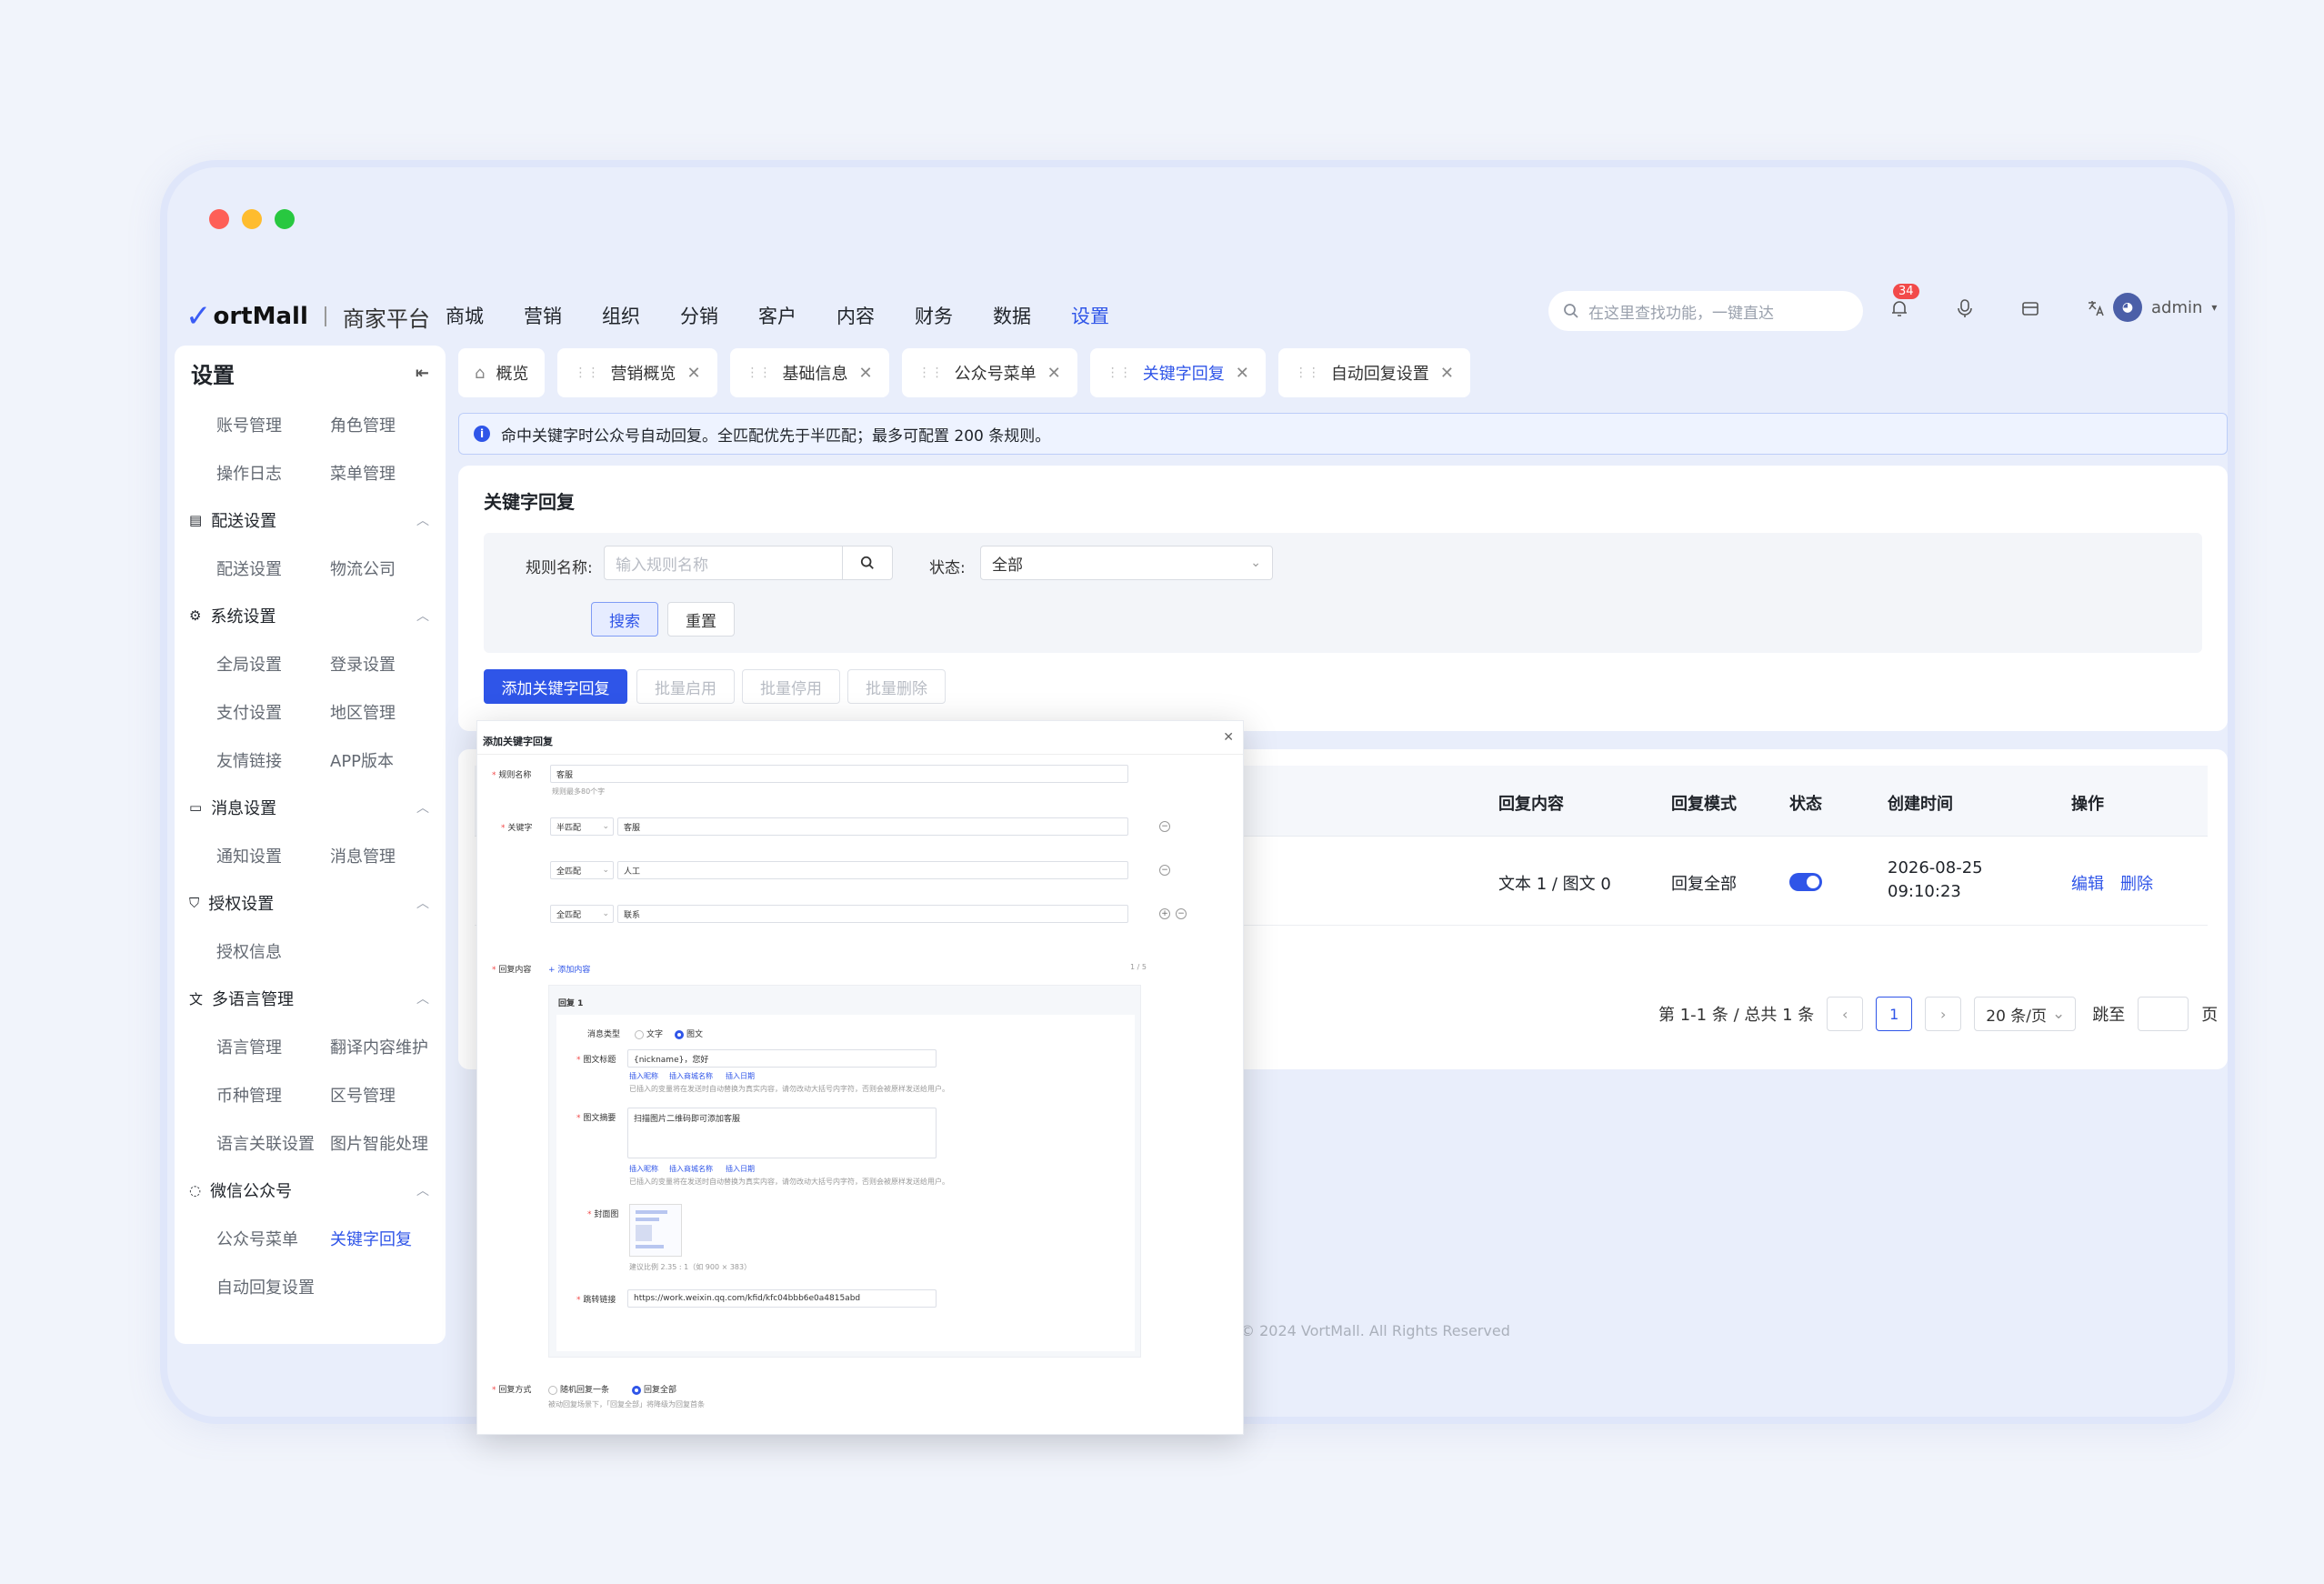 This screenshot has height=1584, width=2324. Describe the element at coordinates (782, 1058) in the screenshot. I see `article-title-input: {nickname}，您好` at that location.